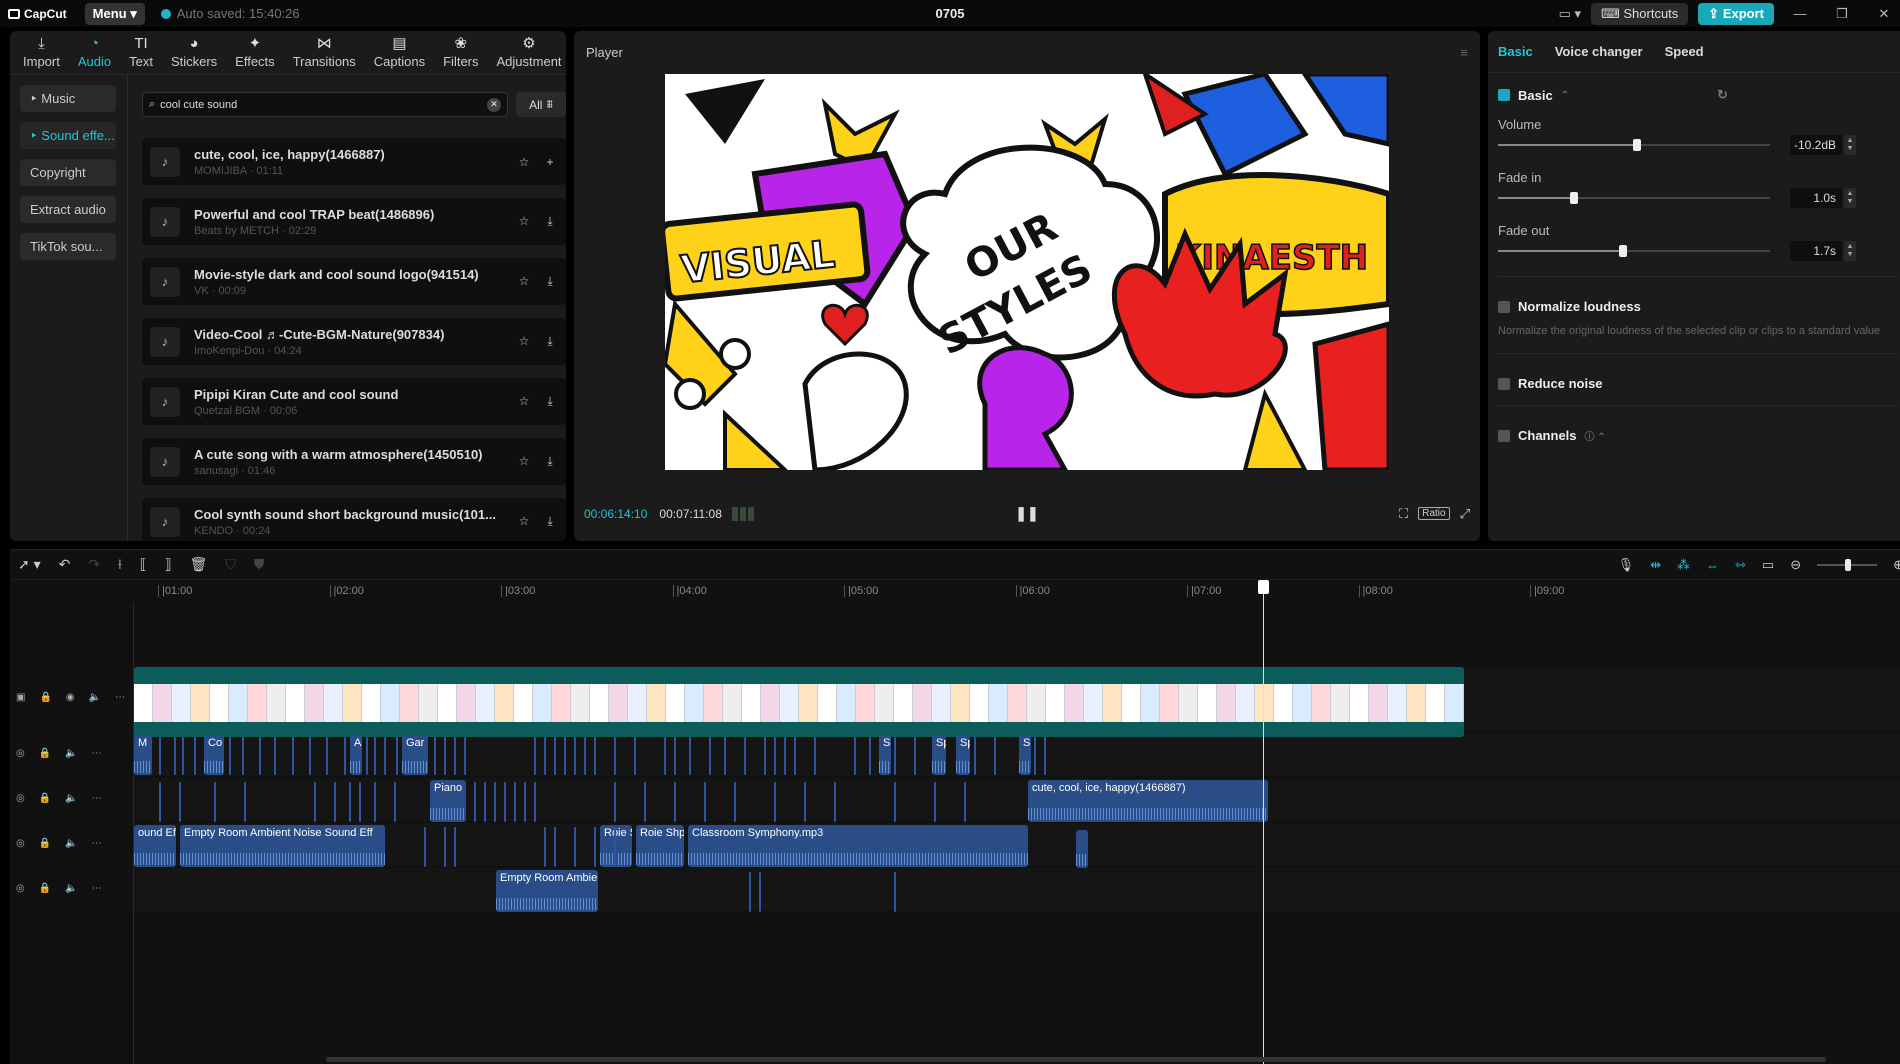 This screenshot has width=1900, height=1064. Describe the element at coordinates (1683, 565) in the screenshot. I see `magnet-icon: ⁂` at that location.